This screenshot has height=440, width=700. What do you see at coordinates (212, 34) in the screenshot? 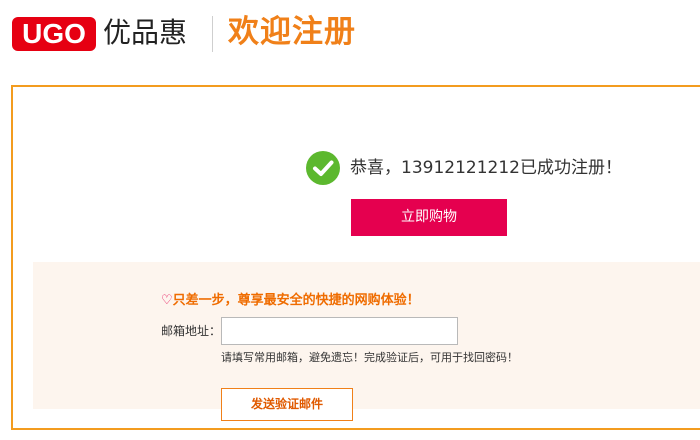
I see `header-divider` at bounding box center [212, 34].